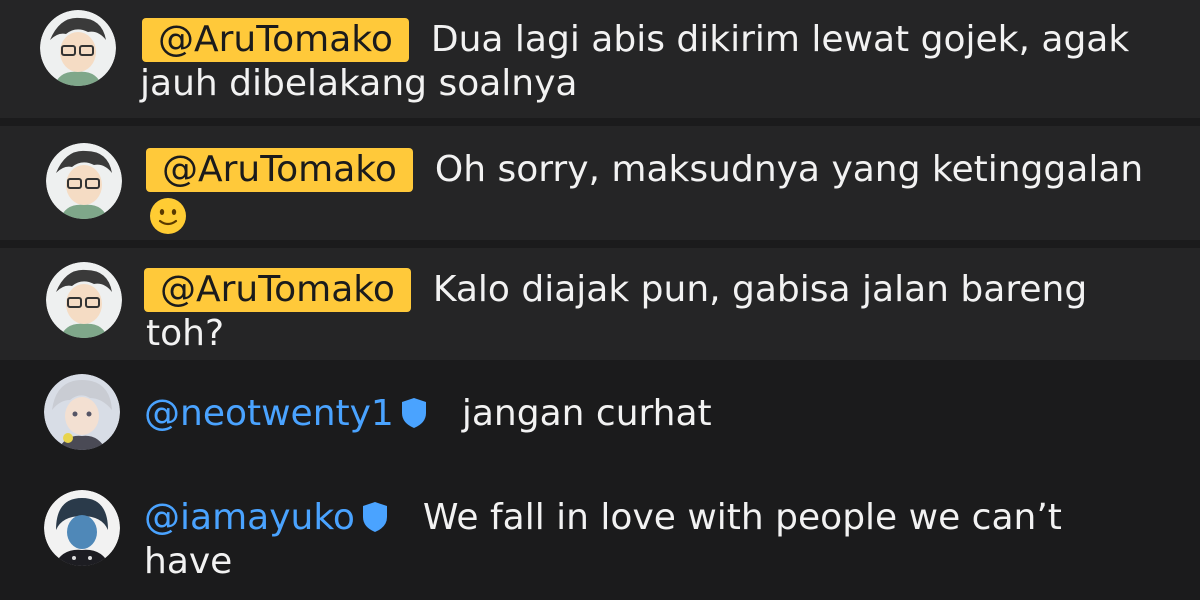 The height and width of the screenshot is (600, 1200). Describe the element at coordinates (780, 39) in the screenshot. I see `message-line: Dua lagi abis dikirim lewat gojek, agak` at that location.